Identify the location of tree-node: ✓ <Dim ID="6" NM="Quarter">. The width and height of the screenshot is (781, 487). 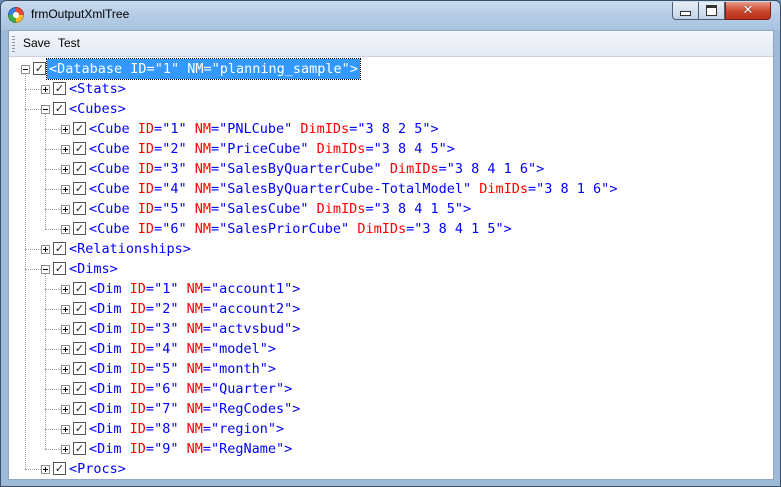
(389, 389).